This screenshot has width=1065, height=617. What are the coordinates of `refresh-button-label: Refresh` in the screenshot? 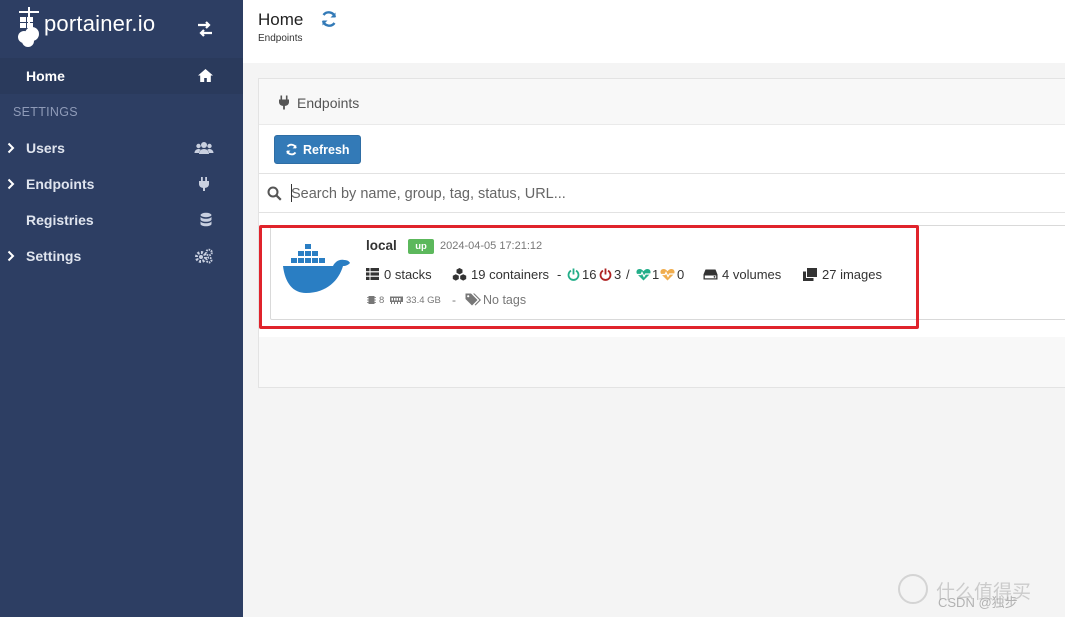 It's located at (326, 150).